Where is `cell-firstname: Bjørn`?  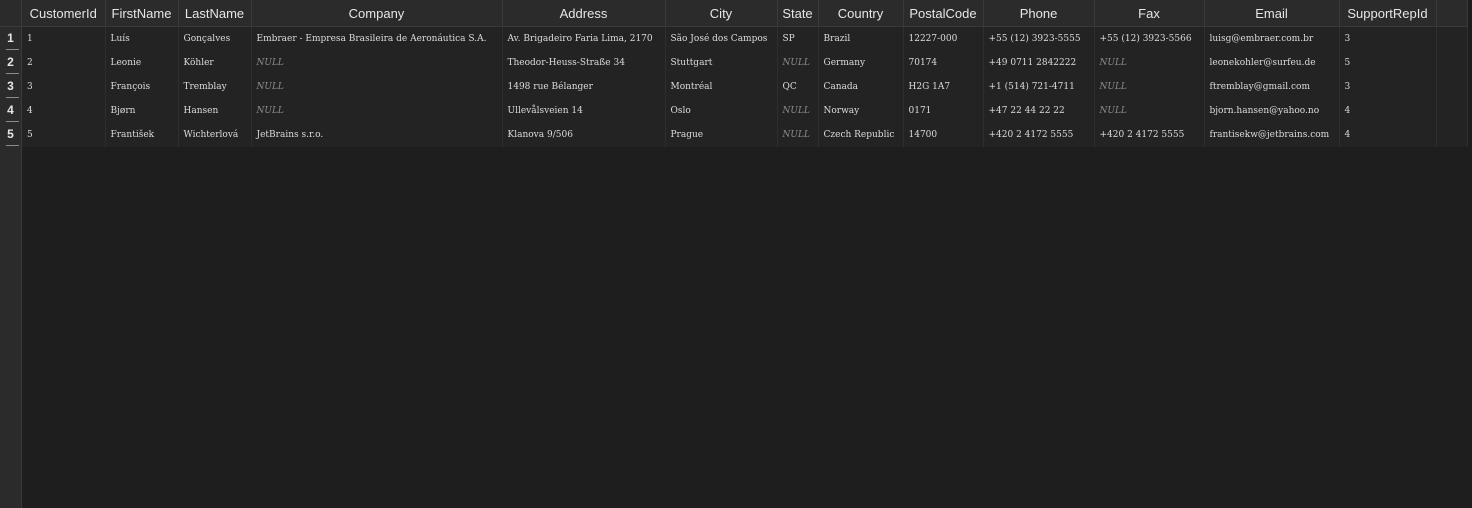
cell-firstname: Bjørn is located at coordinates (142, 110).